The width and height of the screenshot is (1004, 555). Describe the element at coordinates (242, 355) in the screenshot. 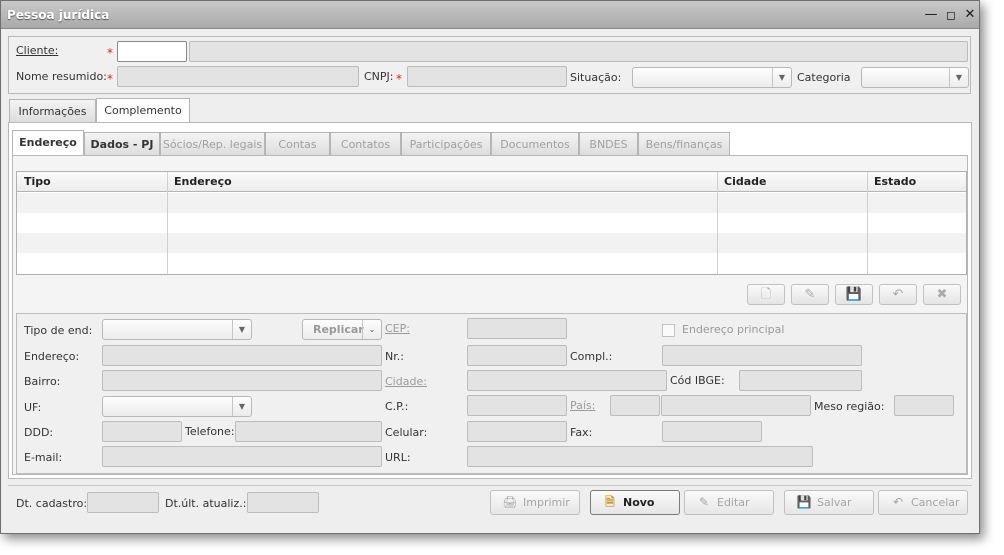

I see `endereco-input` at that location.